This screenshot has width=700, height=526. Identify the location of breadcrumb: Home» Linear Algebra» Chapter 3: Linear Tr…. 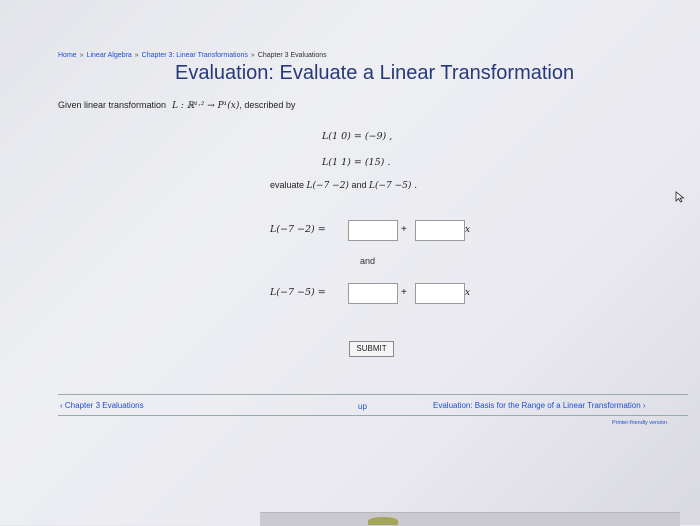
(192, 55).